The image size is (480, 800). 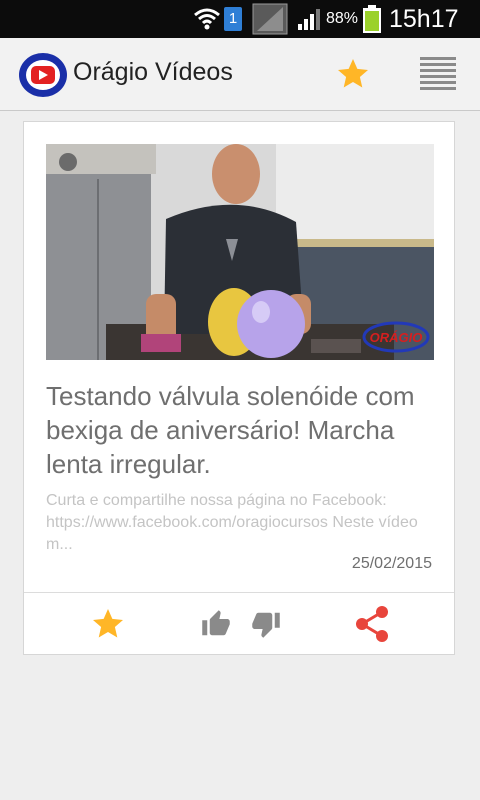 I want to click on data-signal-icon, so click(x=270, y=19).